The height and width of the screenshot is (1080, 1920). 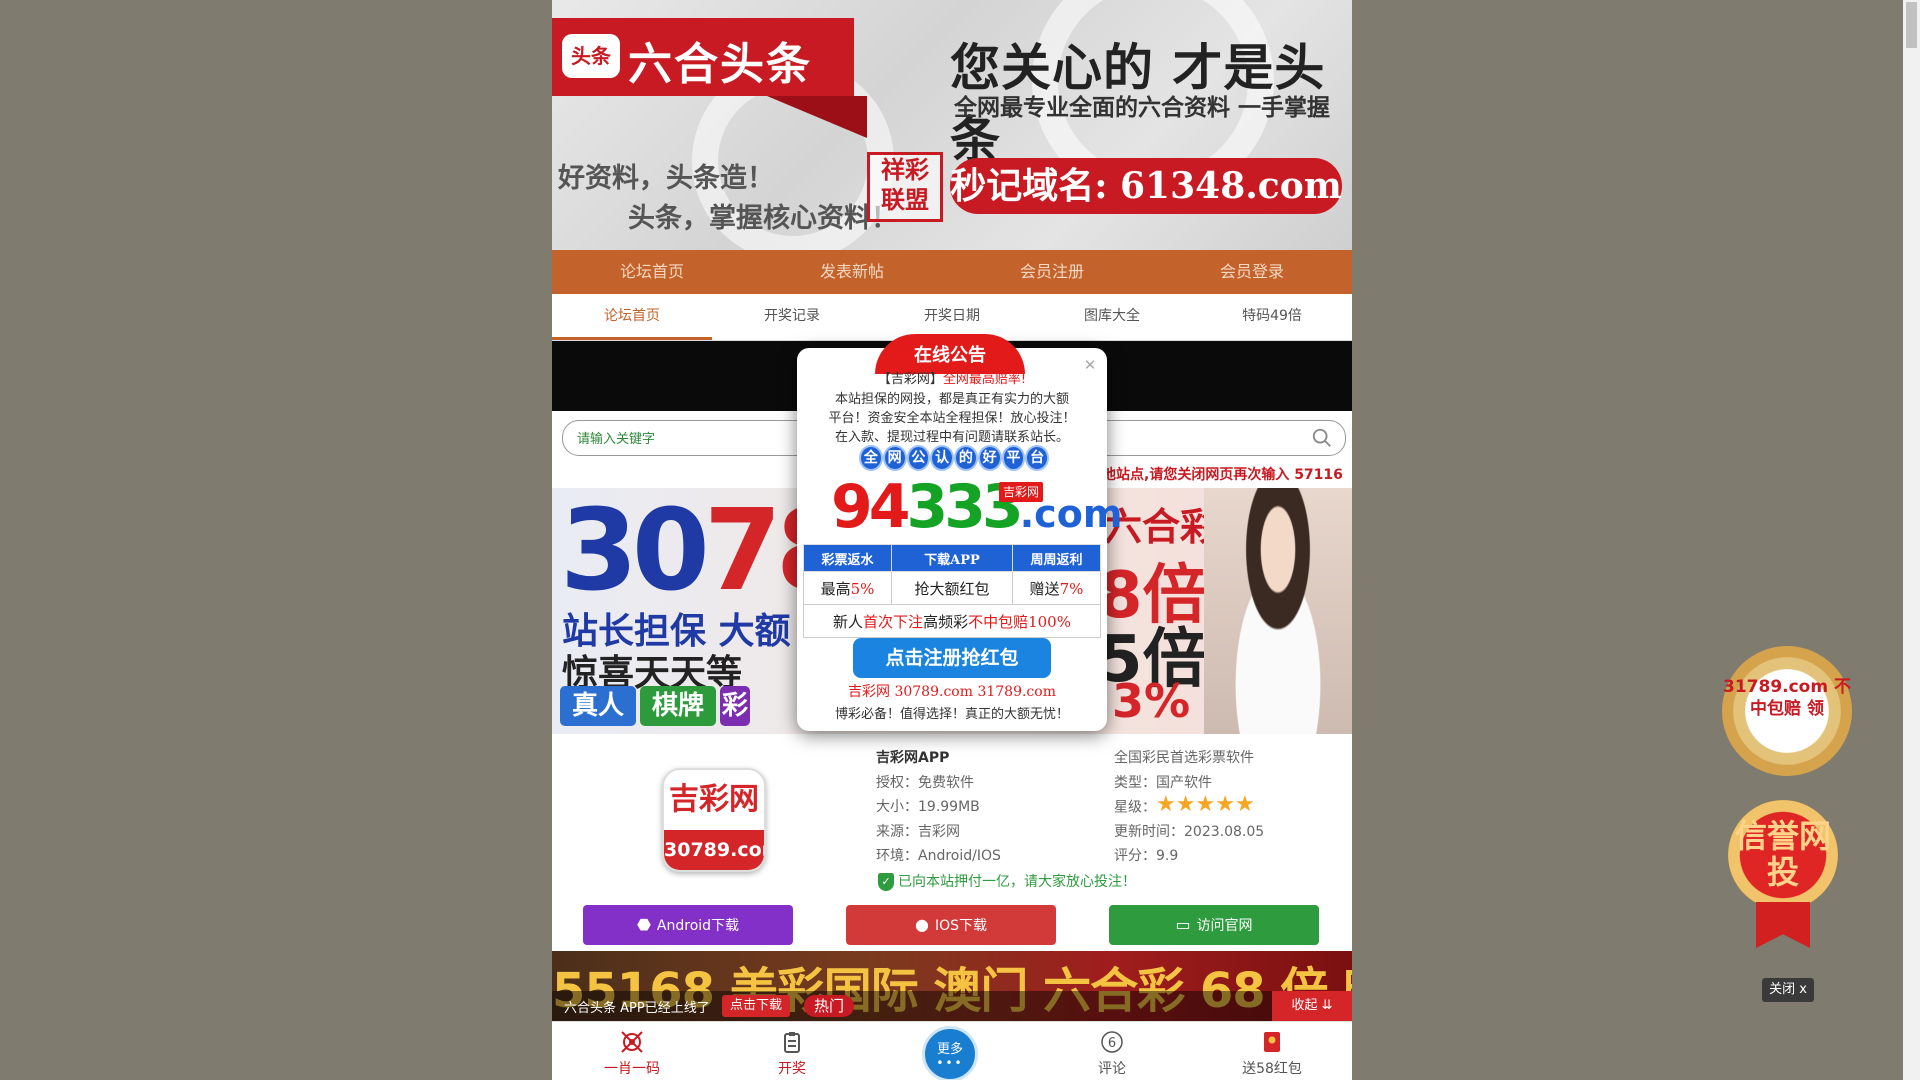 I want to click on benefit-header: 下载APP, so click(x=952, y=558).